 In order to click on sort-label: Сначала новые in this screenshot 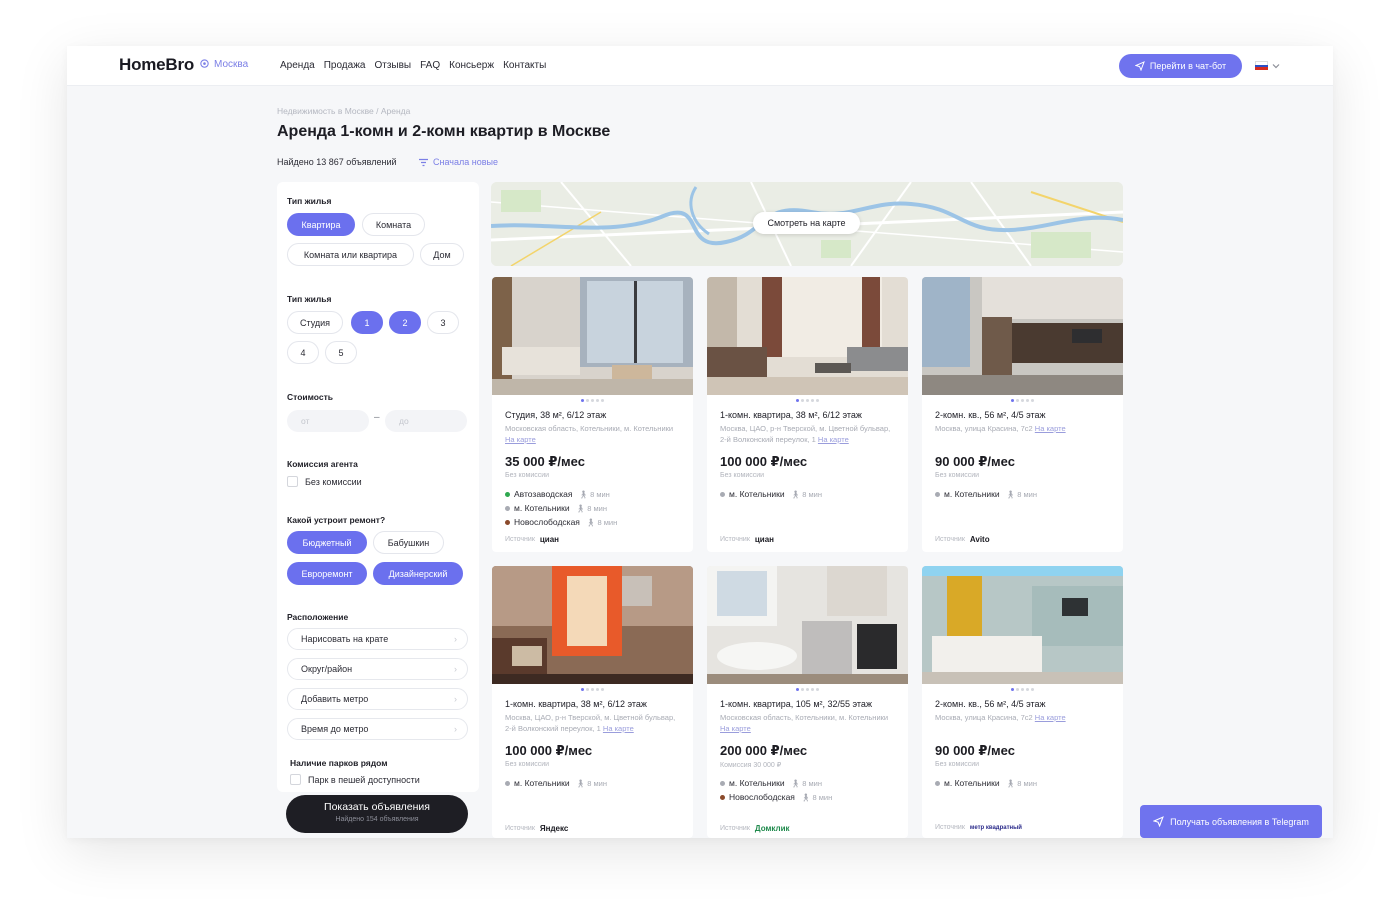, I will do `click(465, 162)`.